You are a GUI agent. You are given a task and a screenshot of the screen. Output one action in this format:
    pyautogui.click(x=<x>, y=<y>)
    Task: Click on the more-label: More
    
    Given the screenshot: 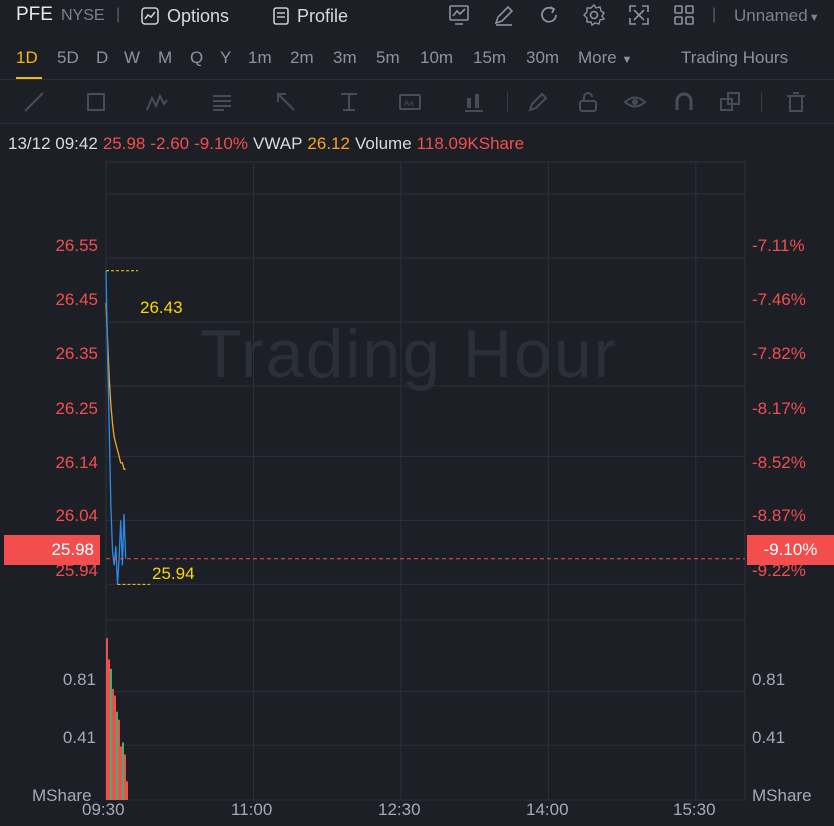 What is the action you would take?
    pyautogui.click(x=597, y=57)
    